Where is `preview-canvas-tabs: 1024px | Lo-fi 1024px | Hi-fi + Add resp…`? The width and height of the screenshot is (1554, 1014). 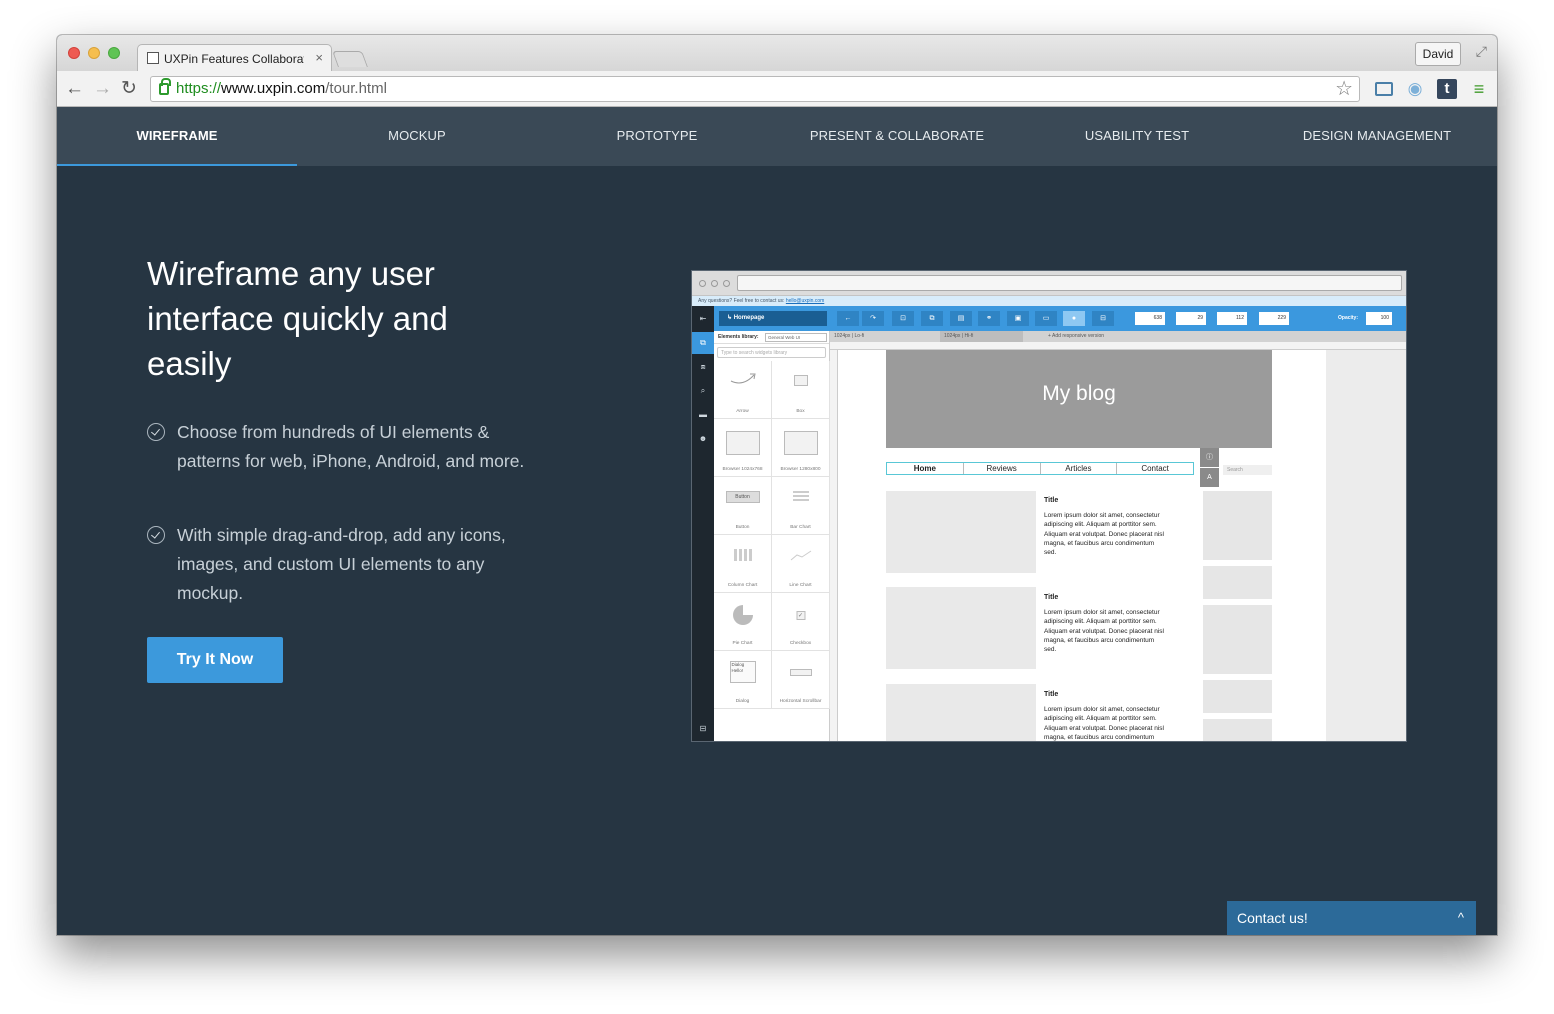
preview-canvas-tabs: 1024px | Lo-fi 1024px | Hi-fi + Add resp… is located at coordinates (1118, 336).